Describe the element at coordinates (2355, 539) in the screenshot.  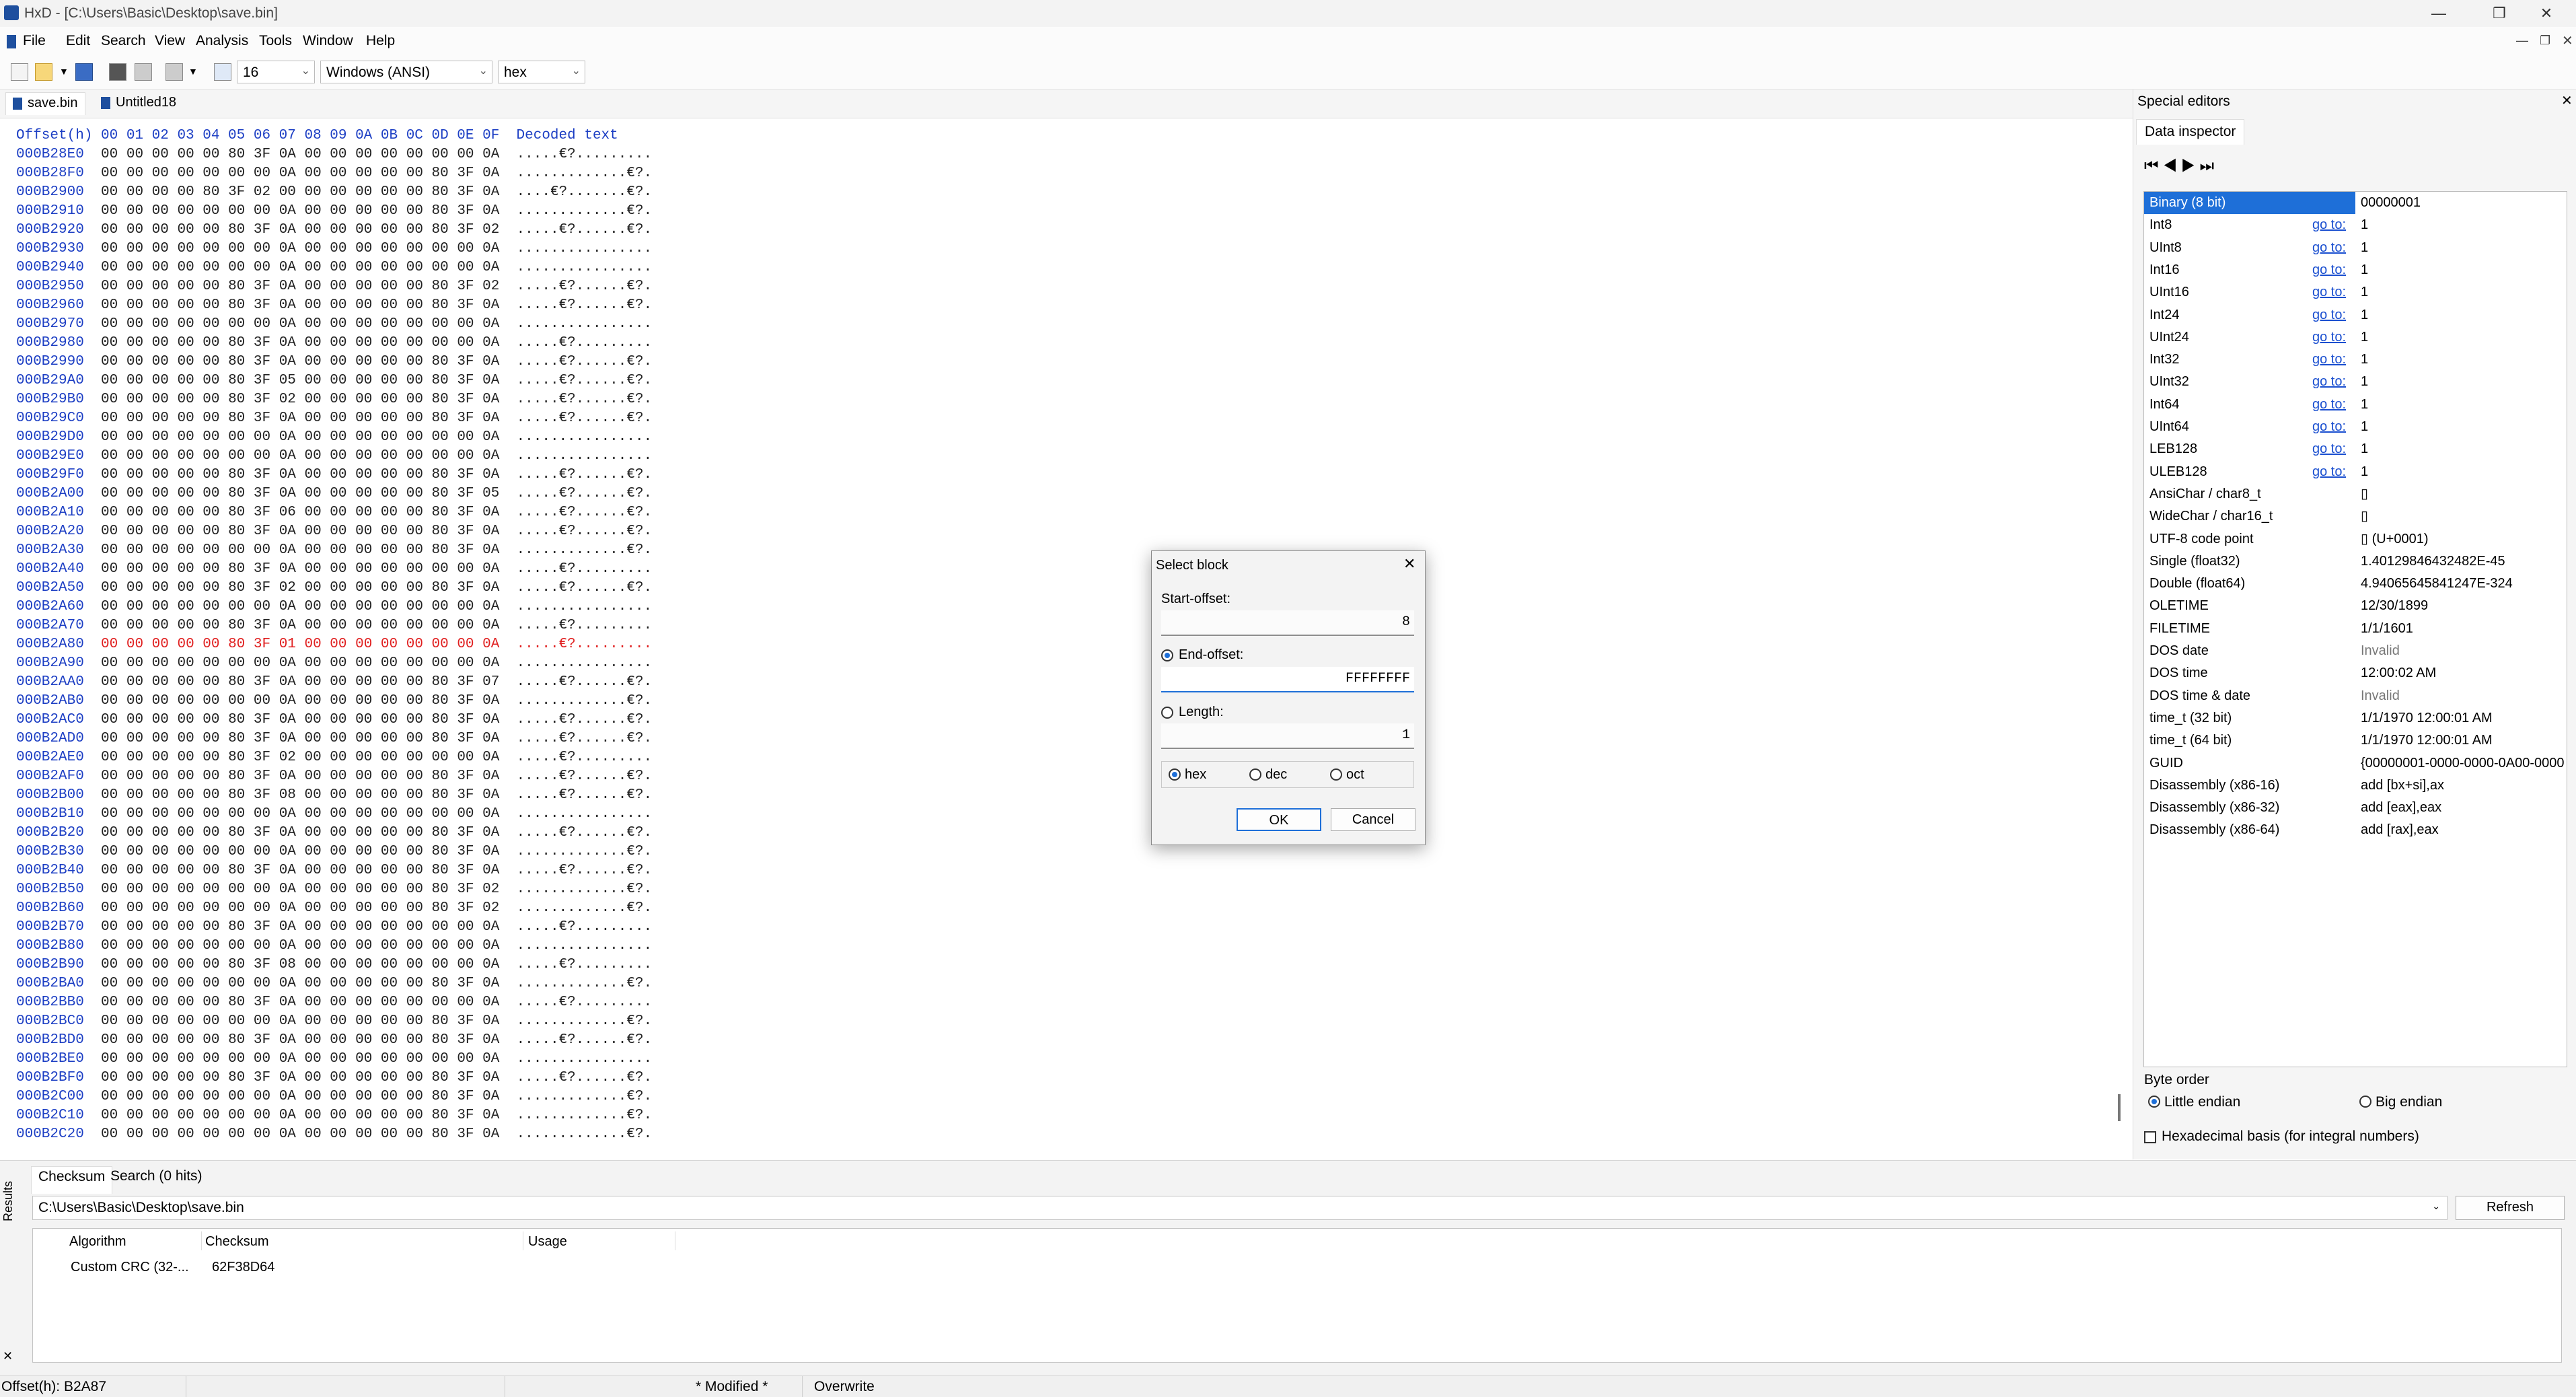
I see `inspector-row: UTF-8 code point ▯ (U+0001)` at that location.